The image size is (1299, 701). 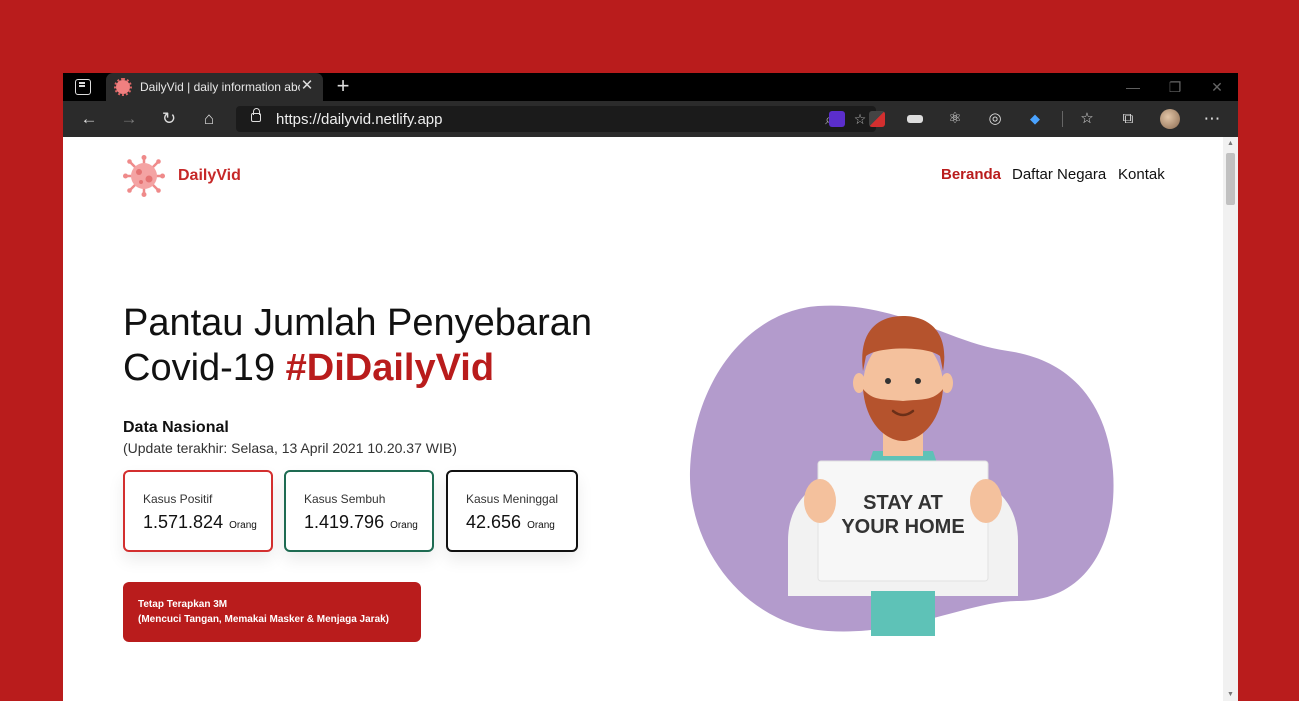 I want to click on nav-daftar-negara: Daftar Negara, so click(x=1059, y=174).